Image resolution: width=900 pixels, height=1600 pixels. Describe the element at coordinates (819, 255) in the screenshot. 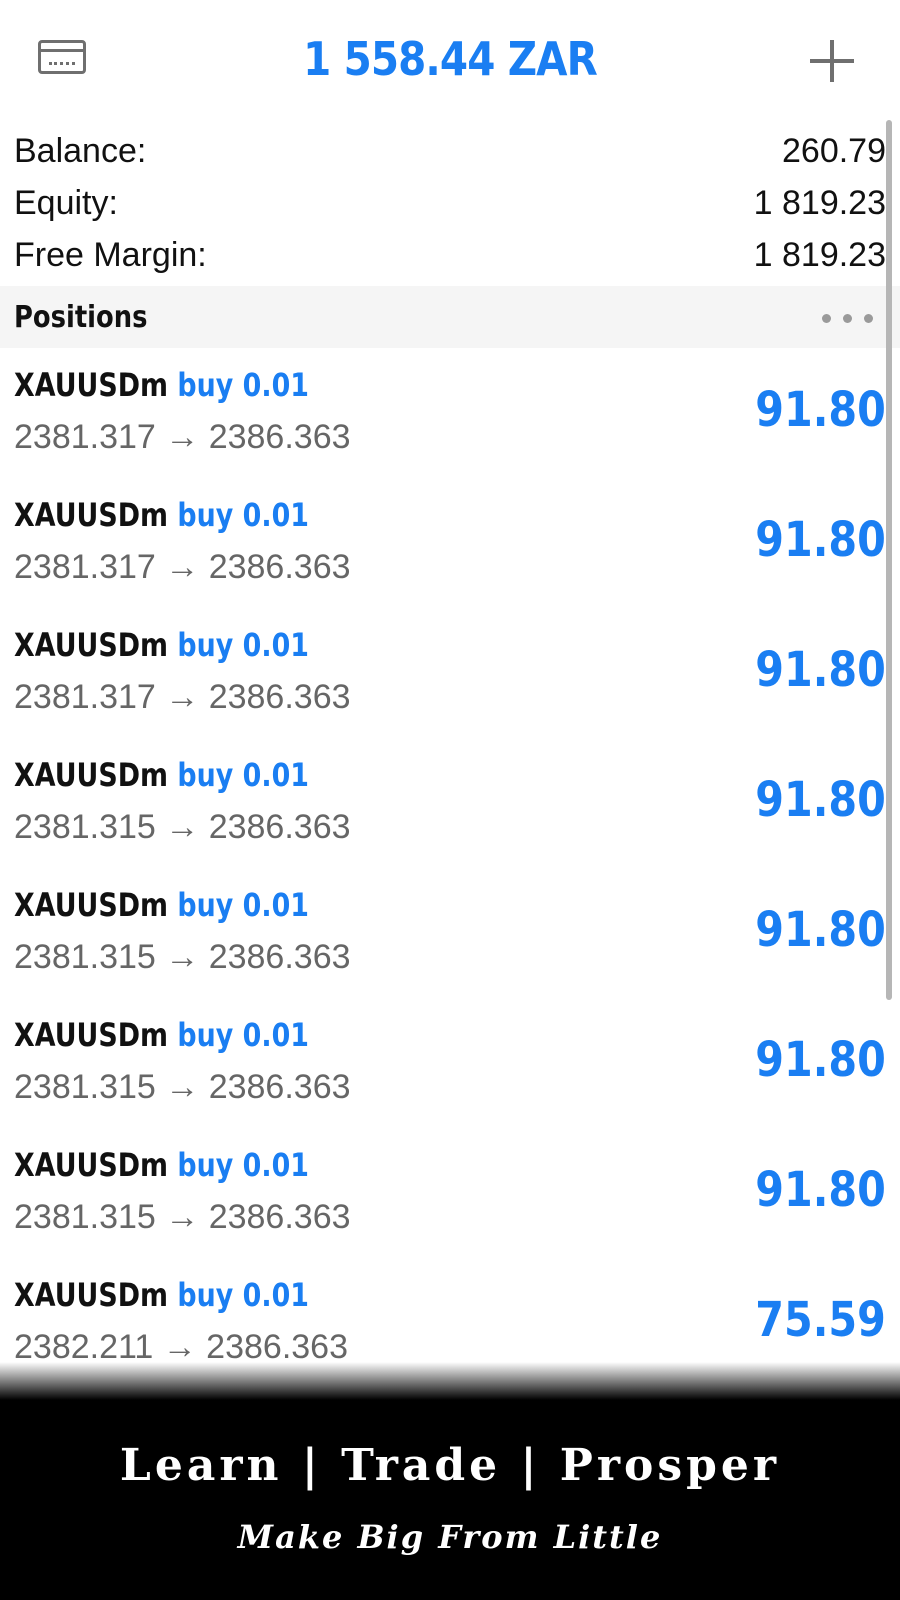

I see `free-margin-value: 1 819.23` at that location.